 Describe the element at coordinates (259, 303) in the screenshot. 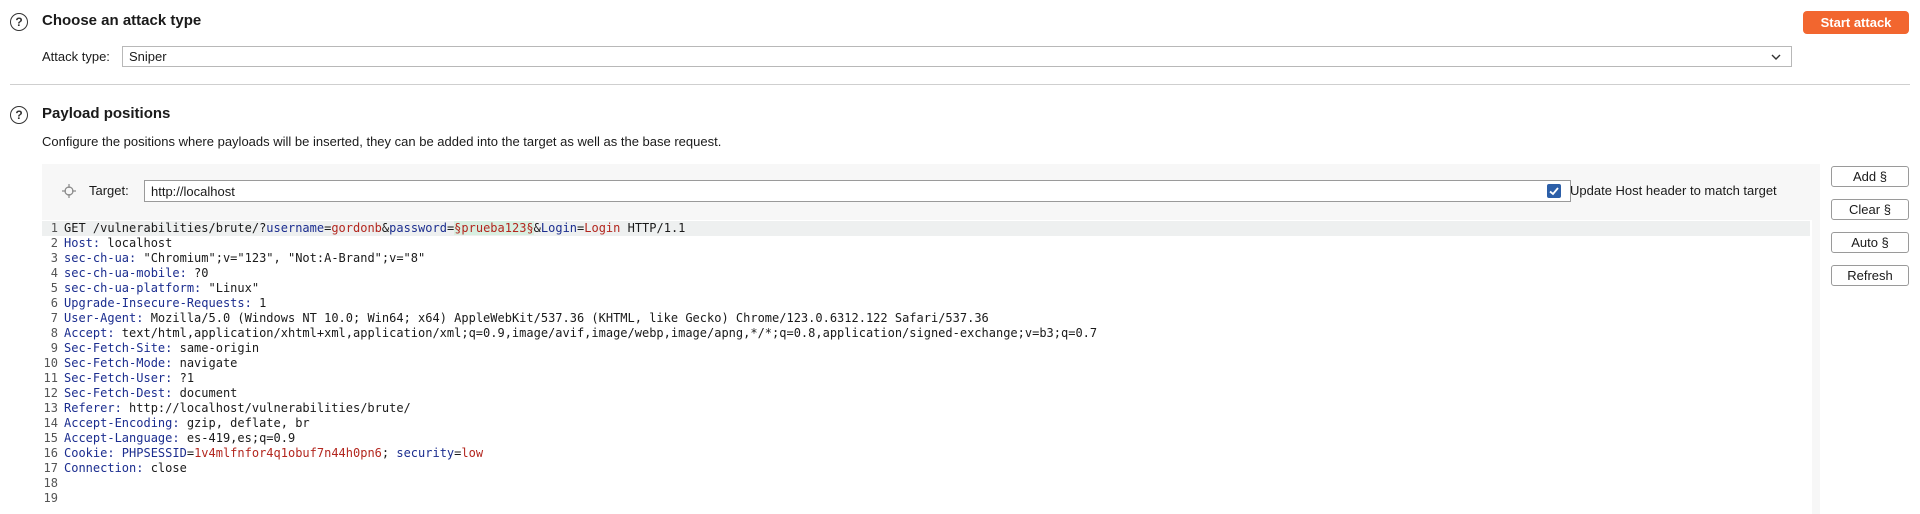

I see `header-value: 1` at that location.